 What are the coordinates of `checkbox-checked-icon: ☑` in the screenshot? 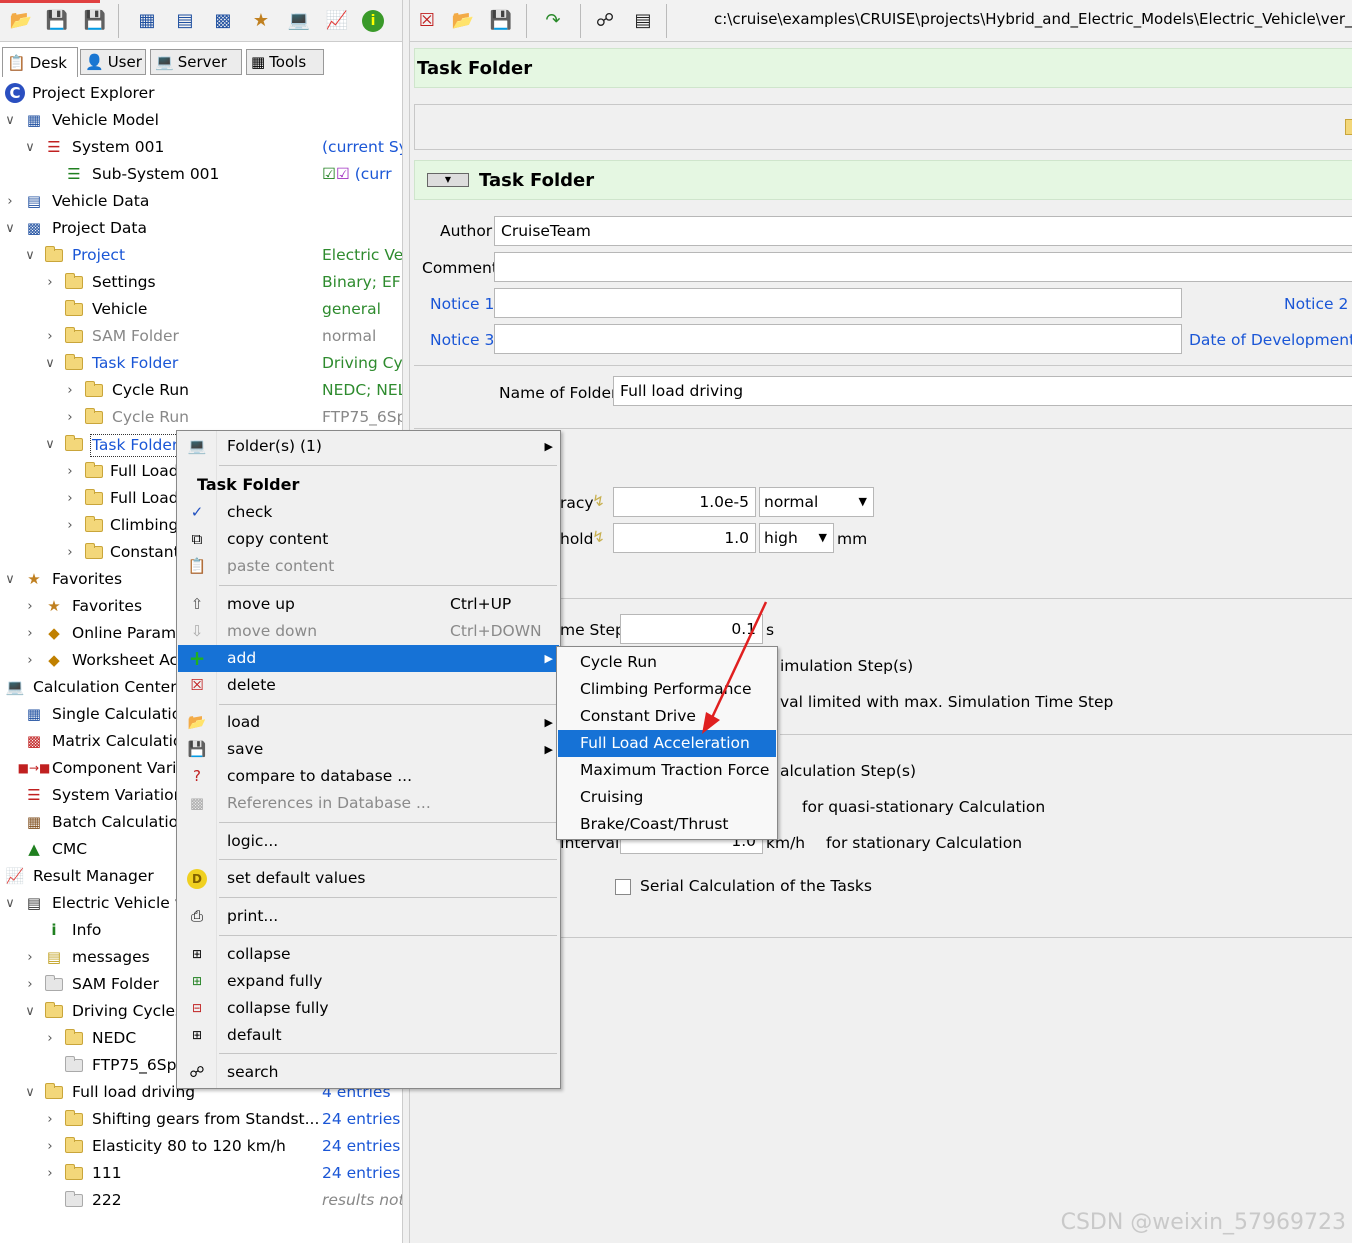 It's located at (329, 174).